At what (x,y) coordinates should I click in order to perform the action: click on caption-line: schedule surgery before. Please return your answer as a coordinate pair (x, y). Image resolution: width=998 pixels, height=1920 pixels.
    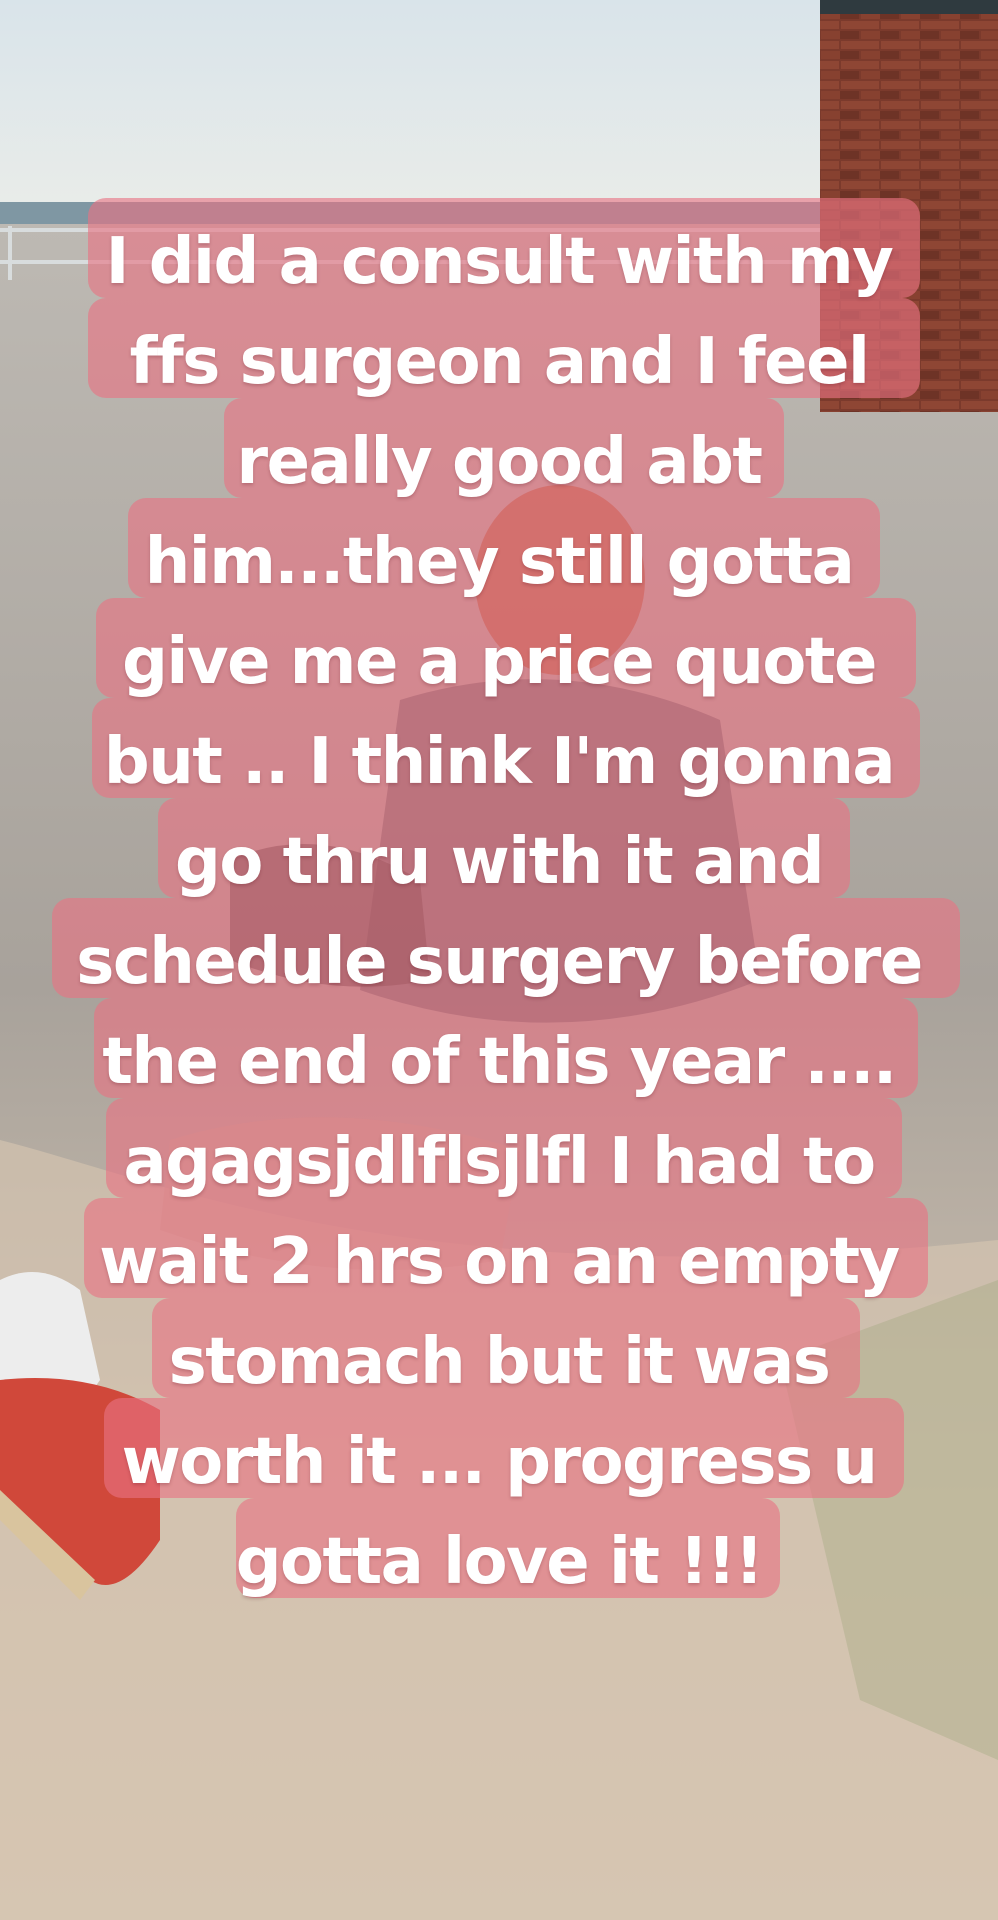
    Looking at the image, I should click on (499, 962).